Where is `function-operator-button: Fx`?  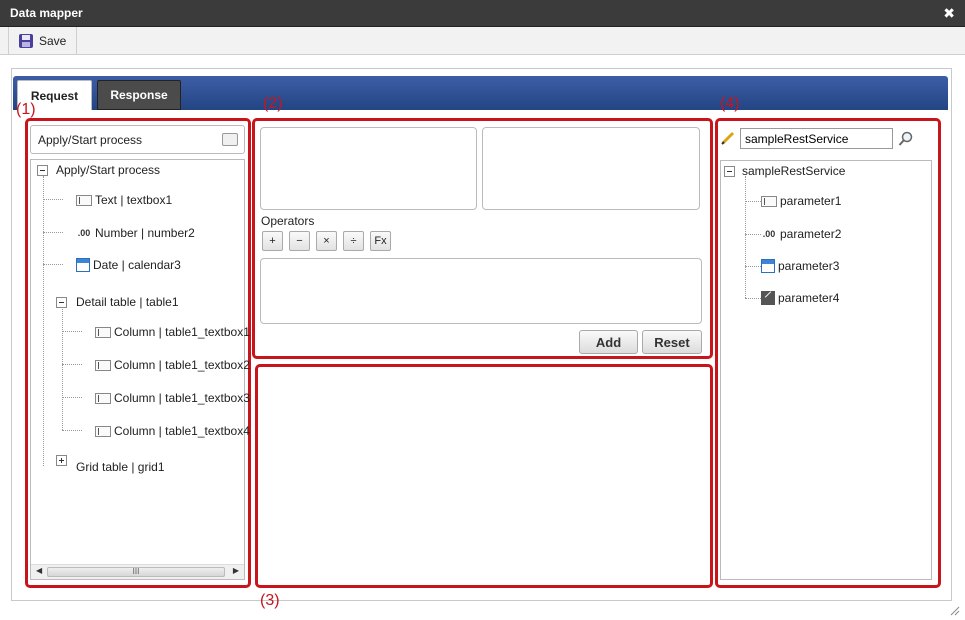 function-operator-button: Fx is located at coordinates (380, 241).